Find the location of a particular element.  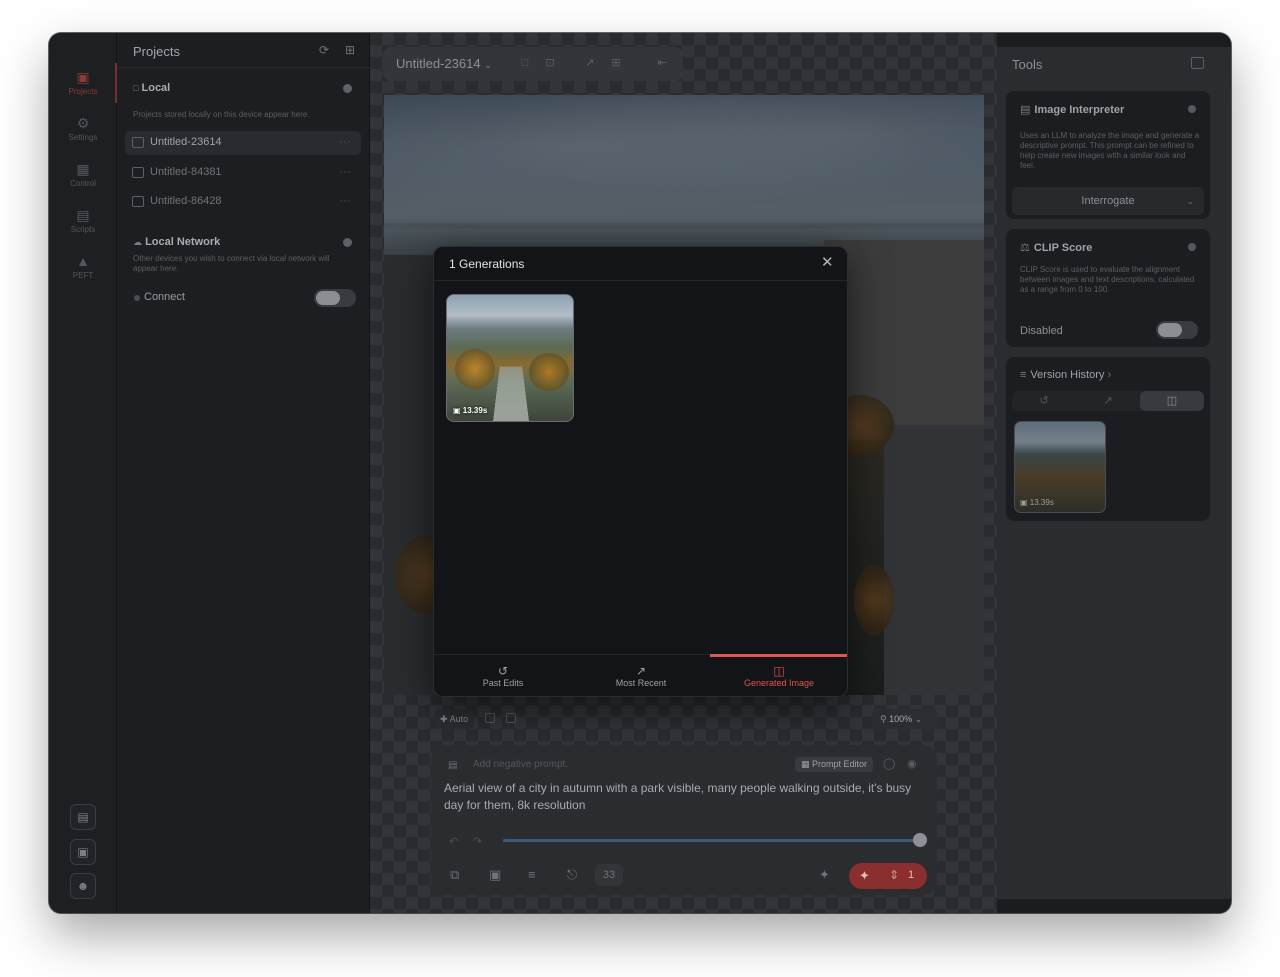

project-row: Untitled-23614 ··· is located at coordinates (243, 143).